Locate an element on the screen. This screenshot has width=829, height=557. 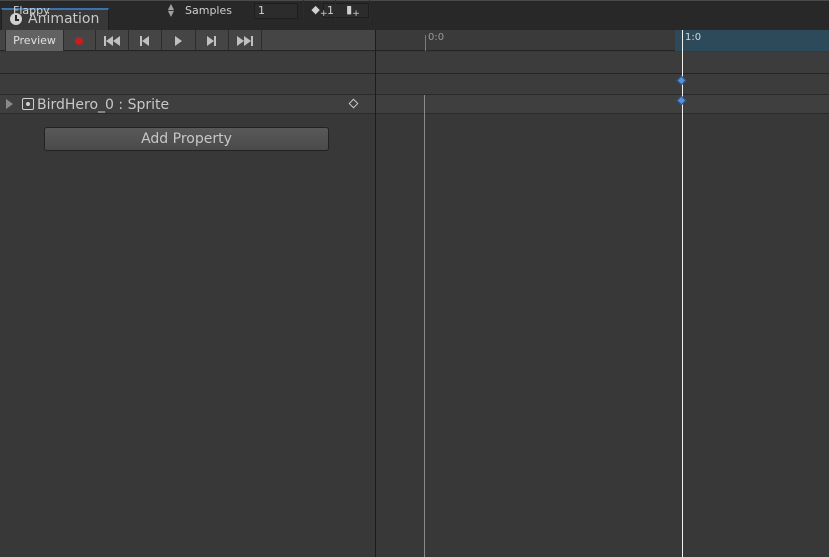
next-keyframe-icon is located at coordinates (211, 40).